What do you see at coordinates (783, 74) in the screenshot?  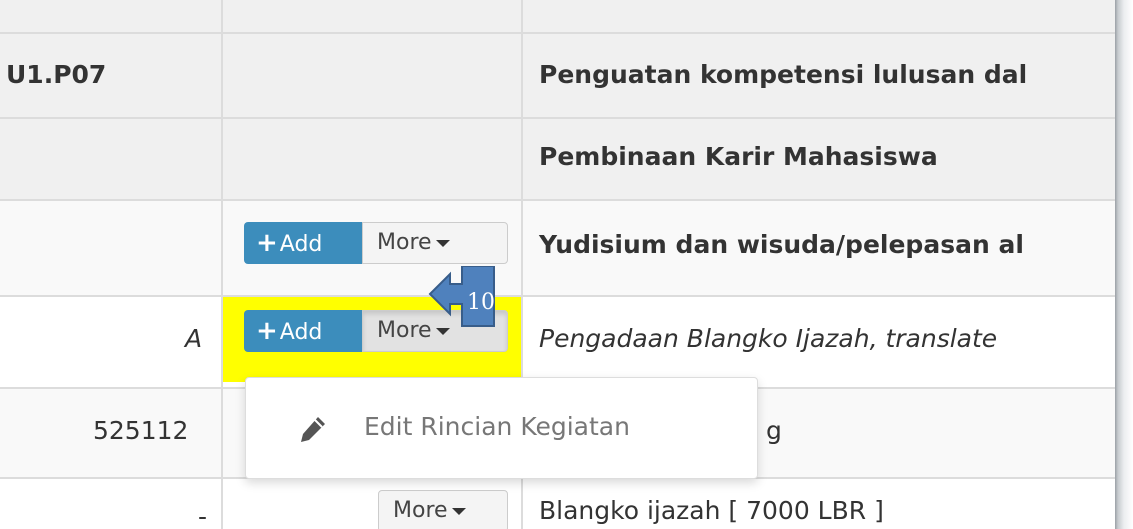 I see `row-description: Penguatan kompetensi lulusan dal` at bounding box center [783, 74].